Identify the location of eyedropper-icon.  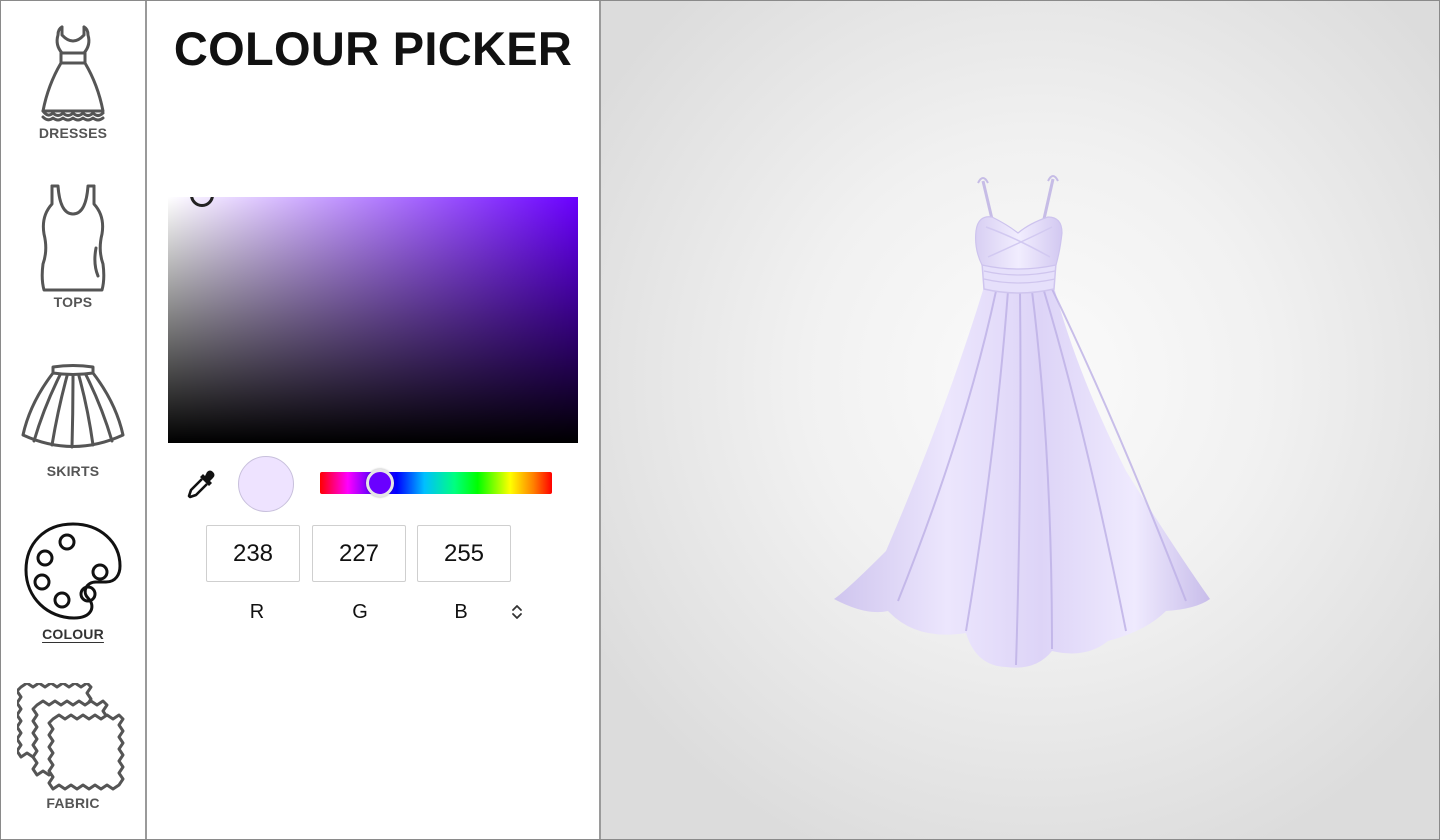
(201, 484).